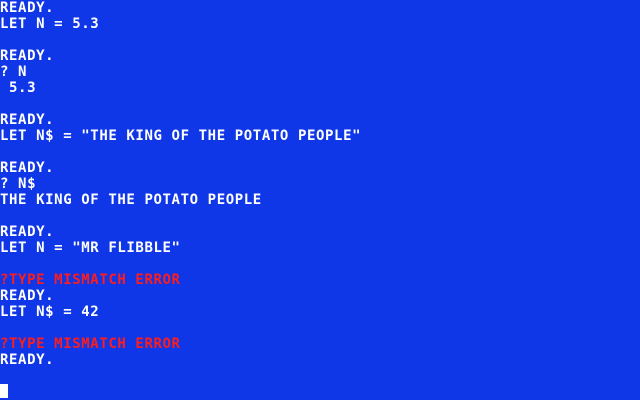 The width and height of the screenshot is (640, 400). What do you see at coordinates (90, 248) in the screenshot?
I see `terminal-line-input: LET N = "MR FLIBBLE"` at bounding box center [90, 248].